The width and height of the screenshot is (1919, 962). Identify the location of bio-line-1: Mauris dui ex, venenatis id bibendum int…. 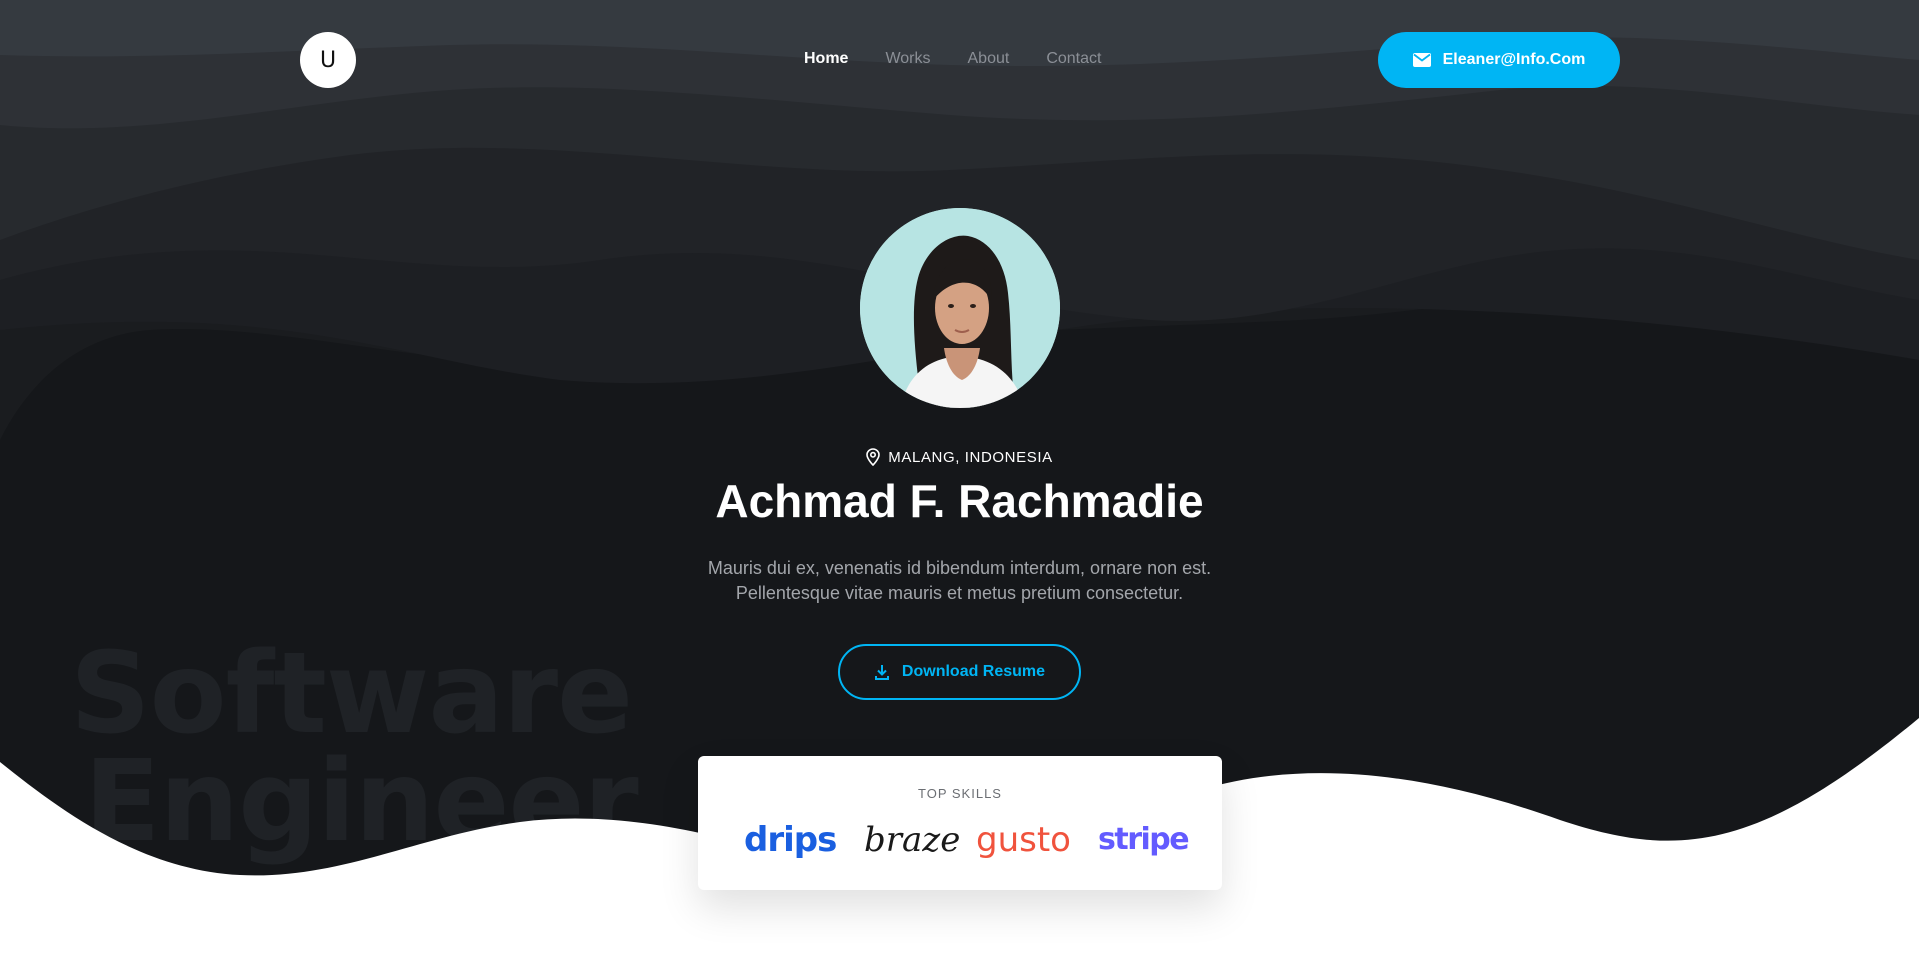
(959, 568).